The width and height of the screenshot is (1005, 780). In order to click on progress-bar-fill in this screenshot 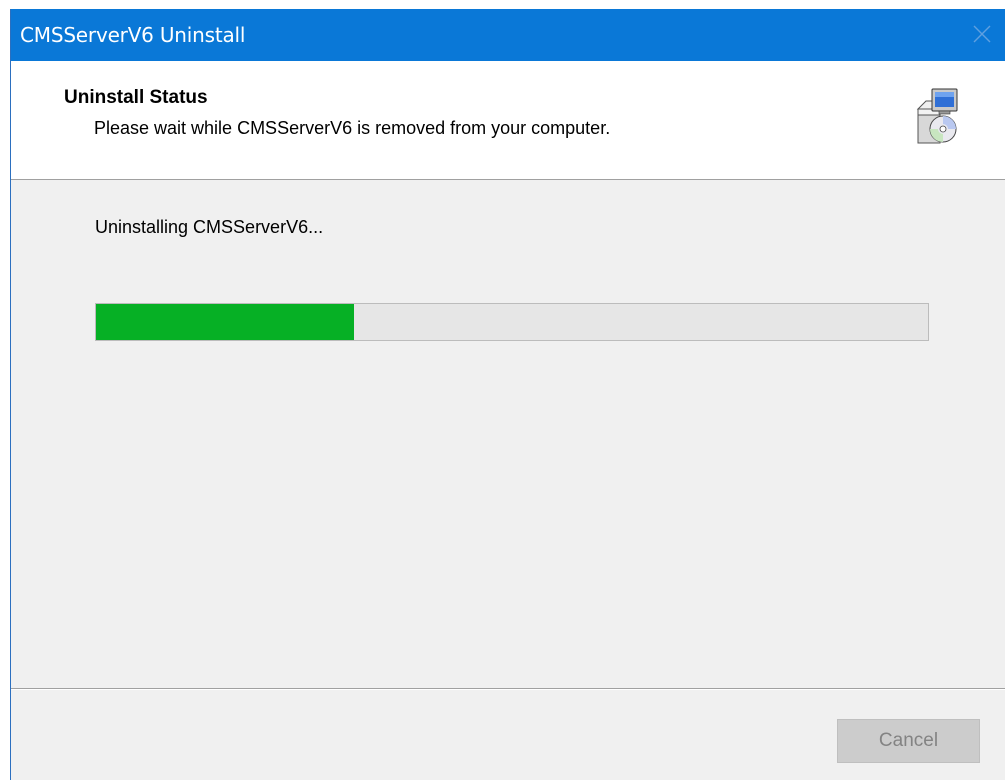, I will do `click(225, 322)`.